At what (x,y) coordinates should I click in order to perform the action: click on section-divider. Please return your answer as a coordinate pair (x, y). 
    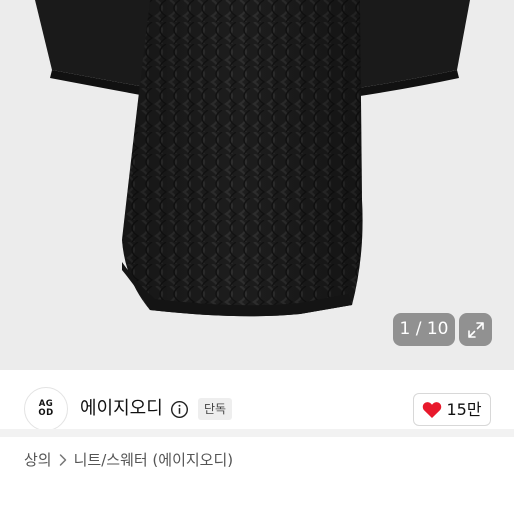
    Looking at the image, I should click on (257, 433).